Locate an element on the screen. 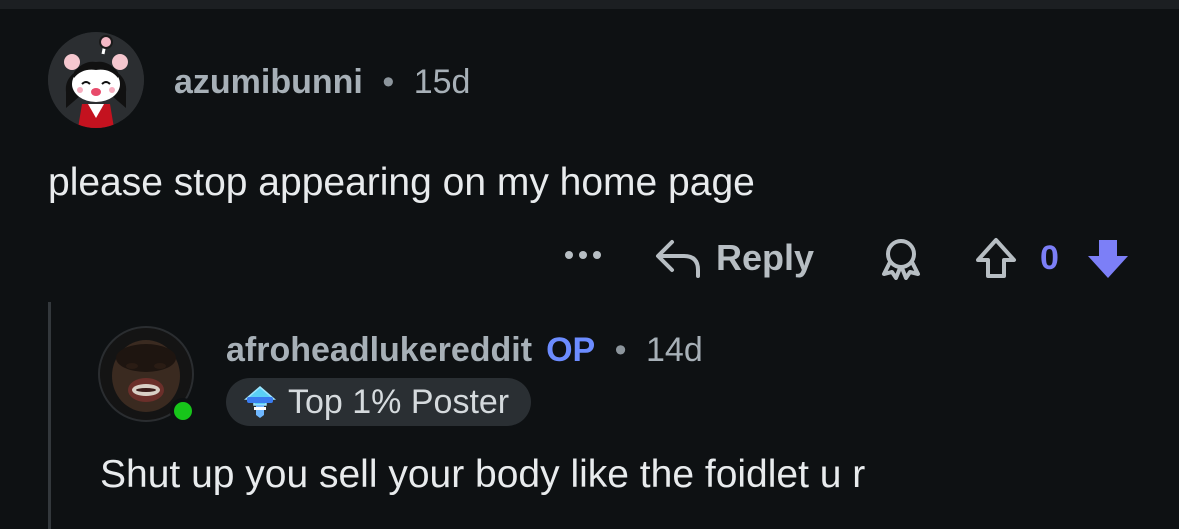 This screenshot has width=1179, height=529. top-poster-icon is located at coordinates (260, 402).